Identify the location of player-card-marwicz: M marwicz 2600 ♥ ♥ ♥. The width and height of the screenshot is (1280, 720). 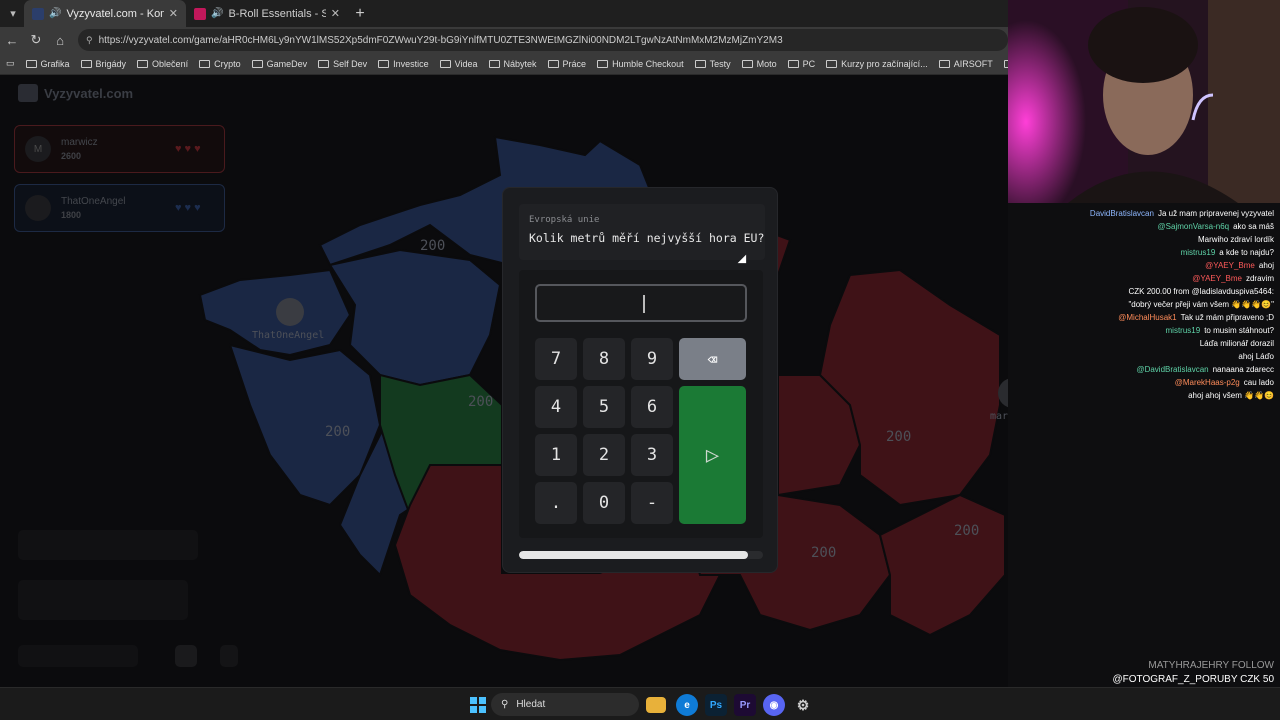
(119, 149).